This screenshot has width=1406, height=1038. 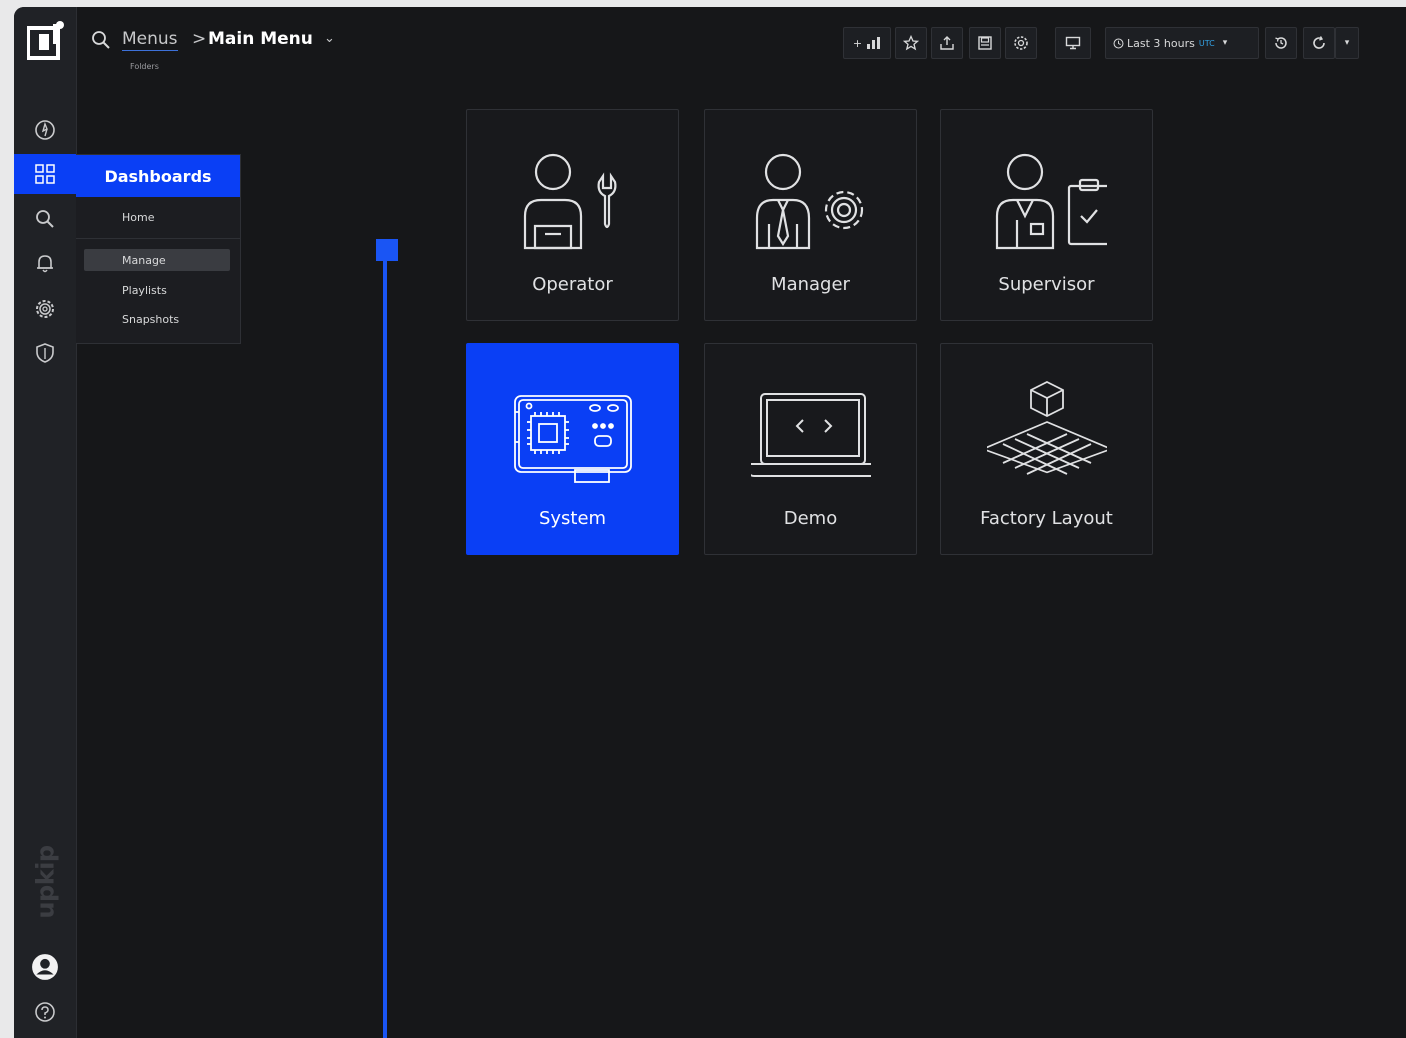 I want to click on compass-icon, so click(x=45, y=130).